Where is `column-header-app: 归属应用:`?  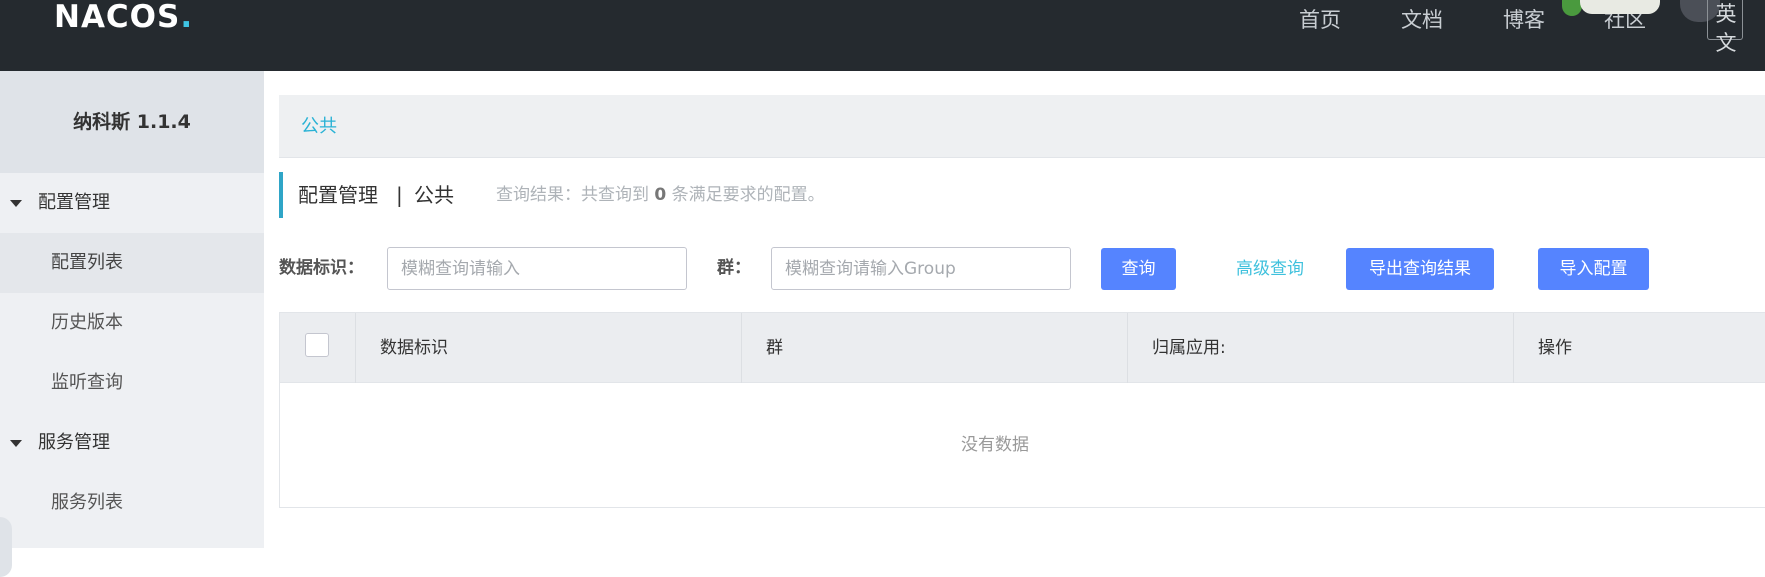
column-header-app: 归属应用: is located at coordinates (1321, 348).